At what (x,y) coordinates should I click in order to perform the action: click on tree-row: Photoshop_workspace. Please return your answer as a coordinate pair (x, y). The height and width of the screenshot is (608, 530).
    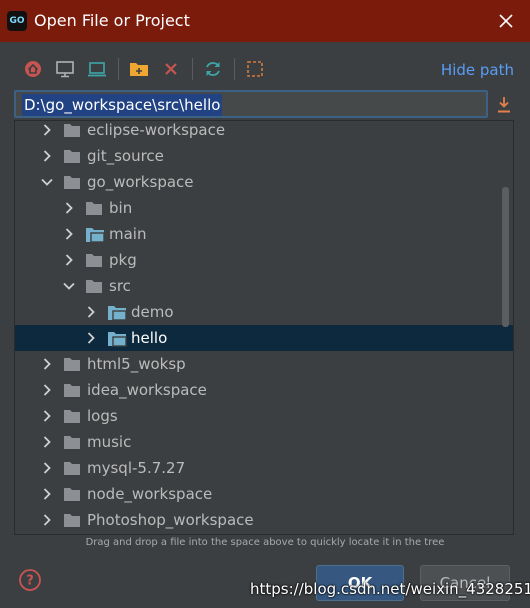
    Looking at the image, I should click on (264, 520).